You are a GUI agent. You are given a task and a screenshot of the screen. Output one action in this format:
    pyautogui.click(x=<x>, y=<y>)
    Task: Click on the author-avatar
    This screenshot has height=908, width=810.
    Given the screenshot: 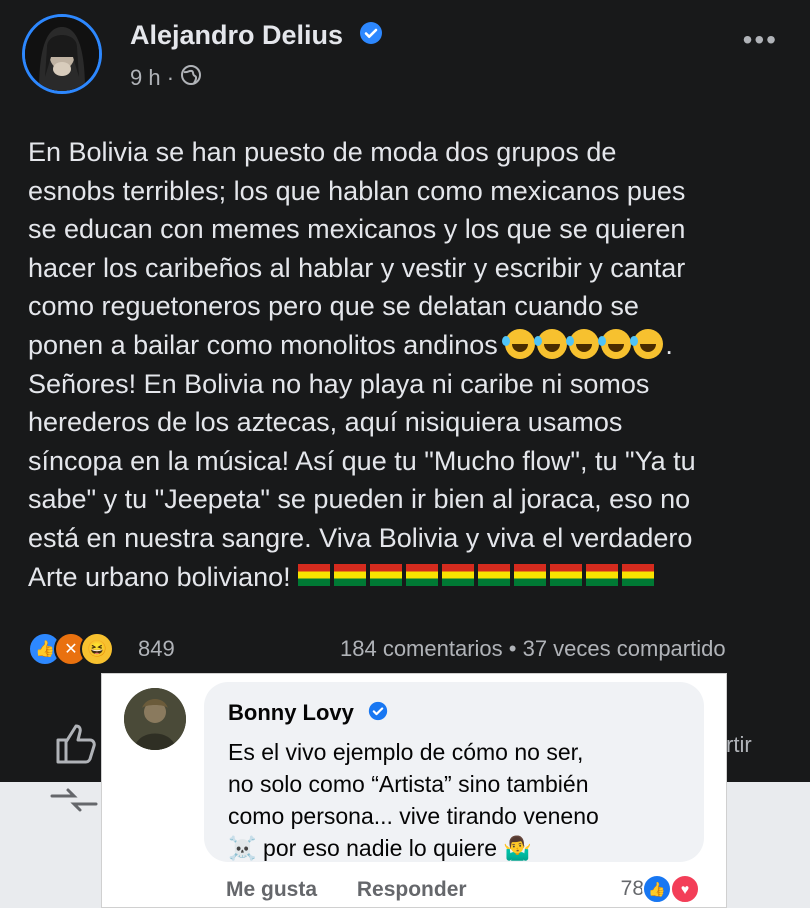 What is the action you would take?
    pyautogui.click(x=62, y=54)
    